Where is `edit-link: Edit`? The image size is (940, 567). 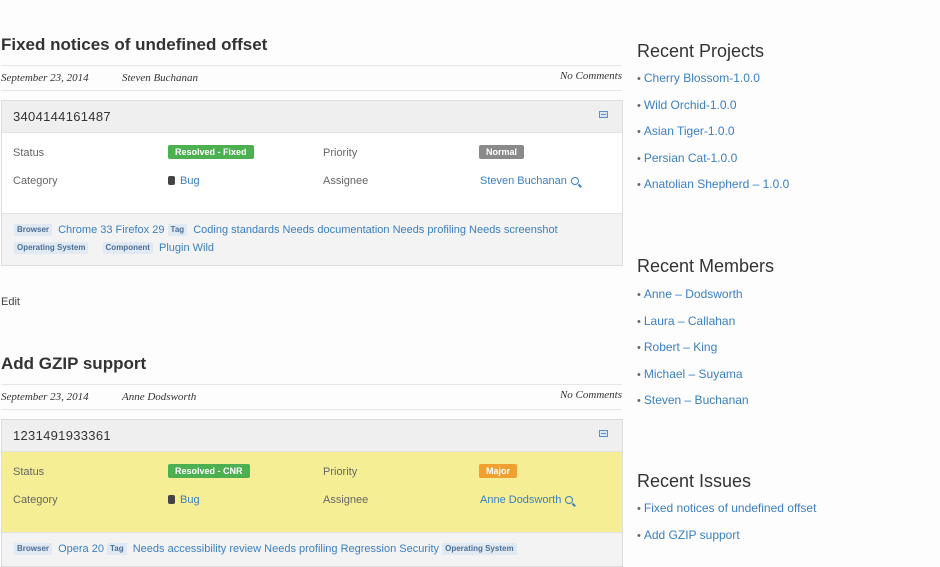
edit-link: Edit is located at coordinates (10, 302).